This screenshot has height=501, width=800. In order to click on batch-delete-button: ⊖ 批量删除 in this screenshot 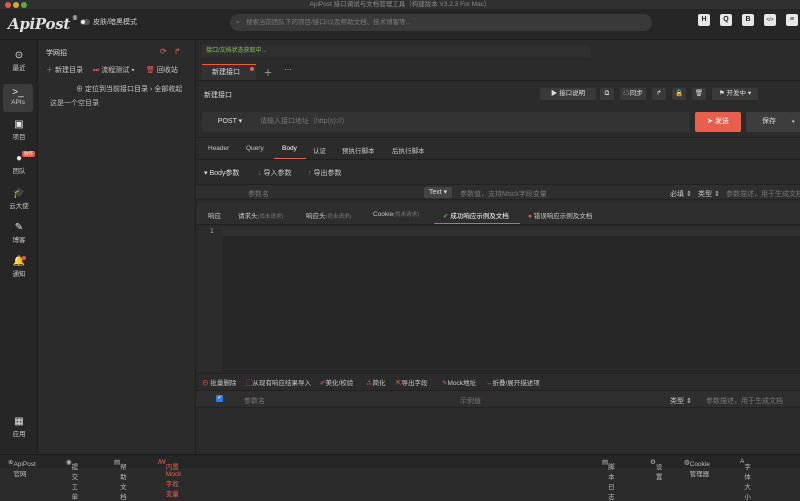, I will do `click(219, 382)`.